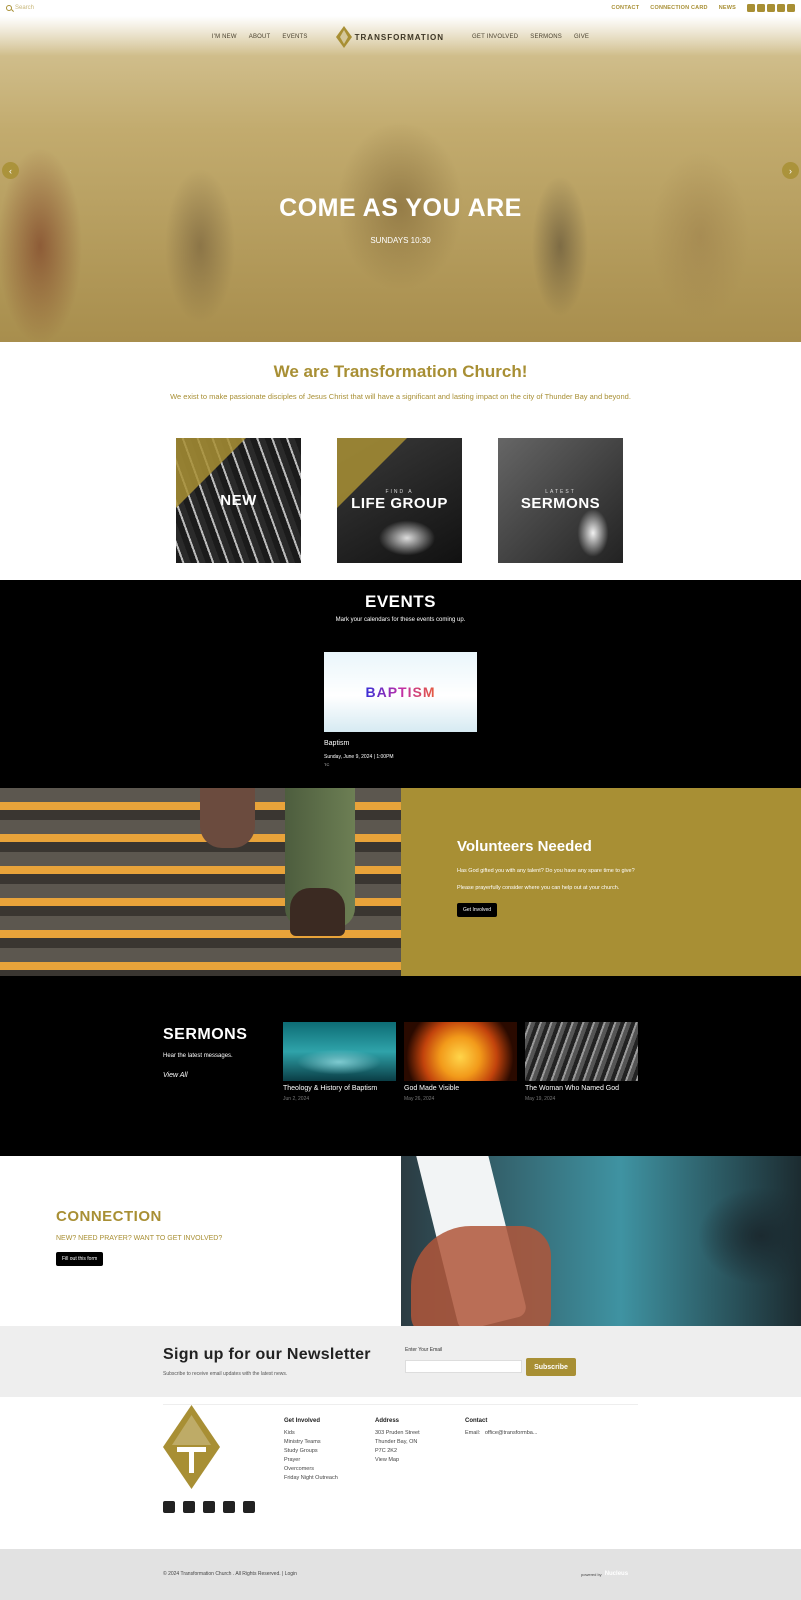 The width and height of the screenshot is (801, 1600). Describe the element at coordinates (560, 503) in the screenshot. I see `tile-label: SERMONS` at that location.